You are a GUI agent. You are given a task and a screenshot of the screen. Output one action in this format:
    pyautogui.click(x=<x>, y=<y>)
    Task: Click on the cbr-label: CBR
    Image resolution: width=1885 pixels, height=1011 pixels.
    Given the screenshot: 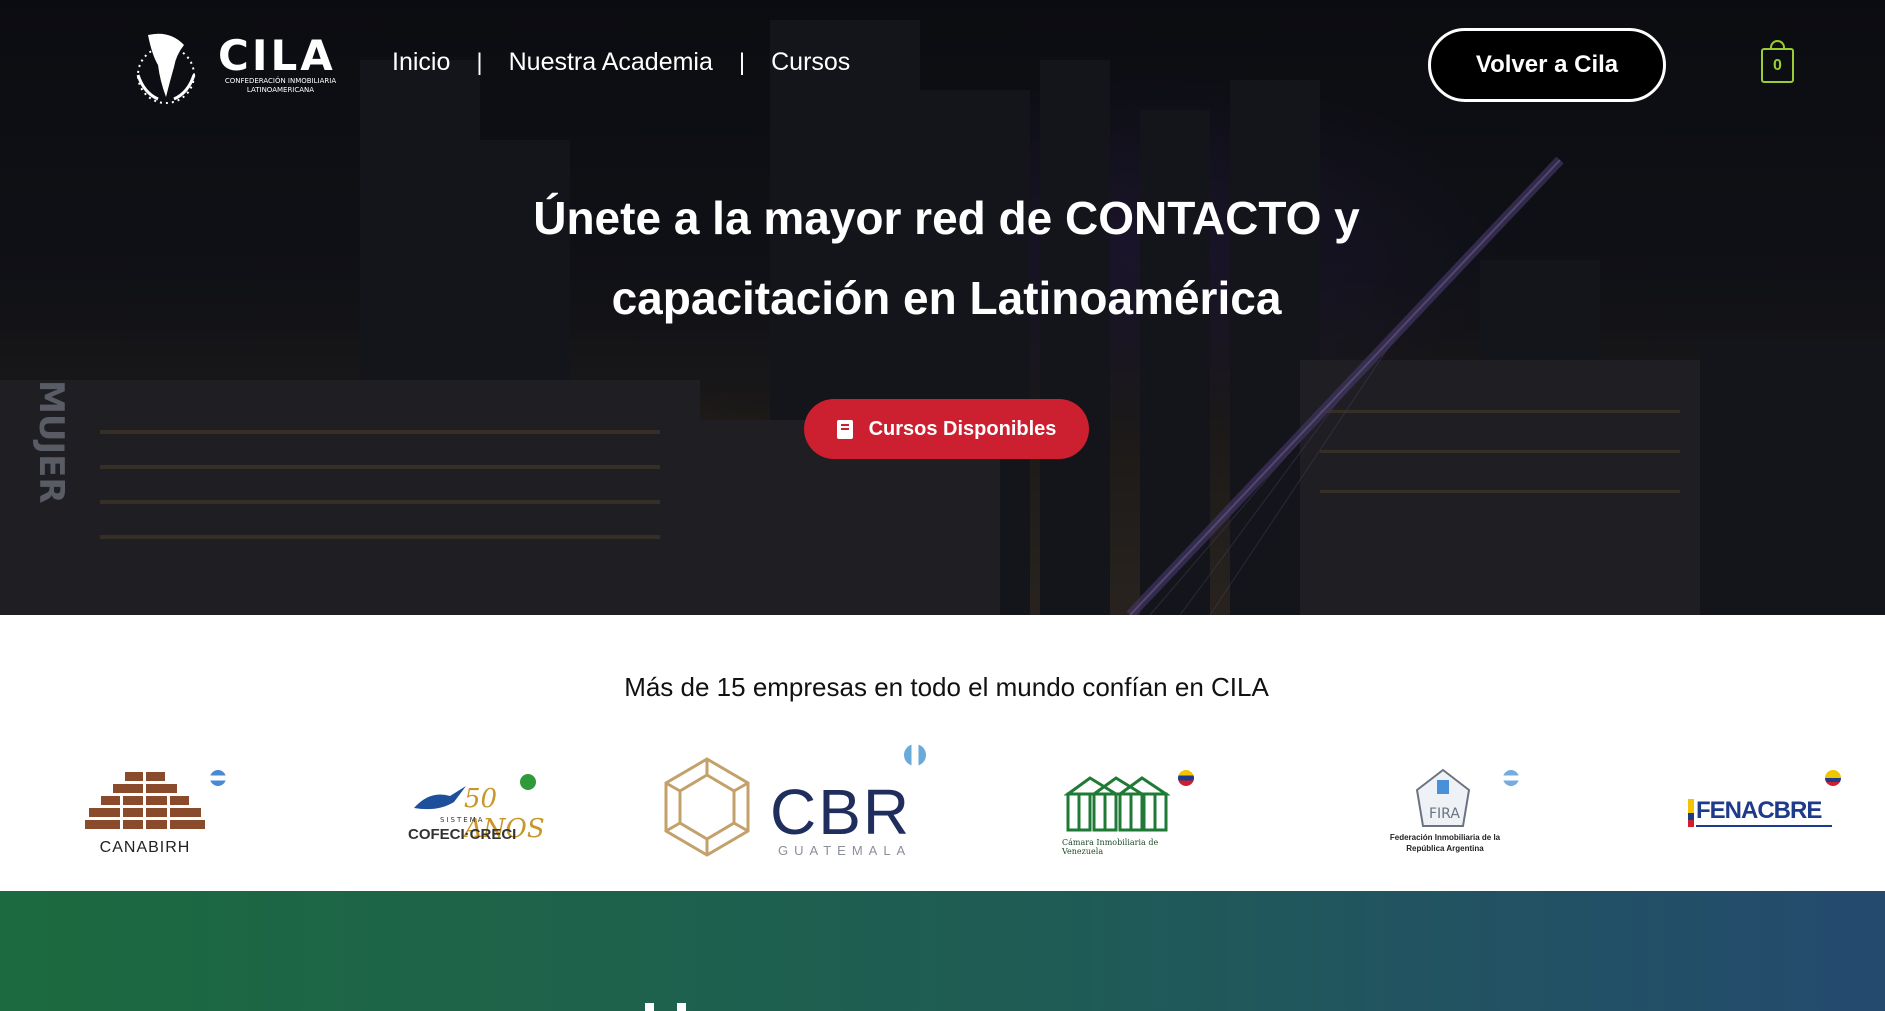 What is the action you would take?
    pyautogui.click(x=841, y=812)
    